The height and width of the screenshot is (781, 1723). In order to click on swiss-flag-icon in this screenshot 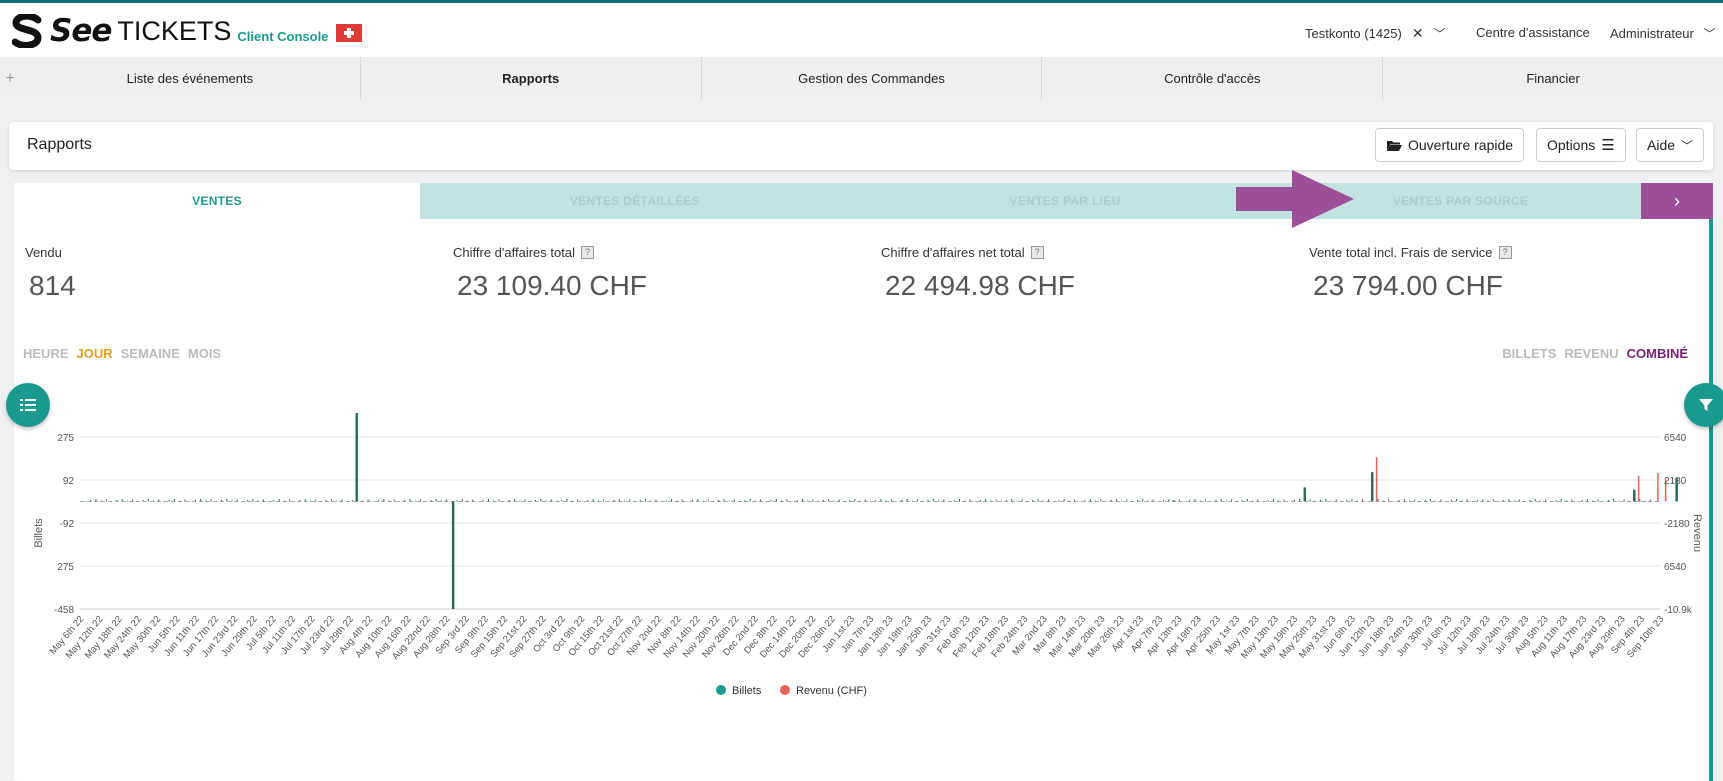, I will do `click(349, 33)`.